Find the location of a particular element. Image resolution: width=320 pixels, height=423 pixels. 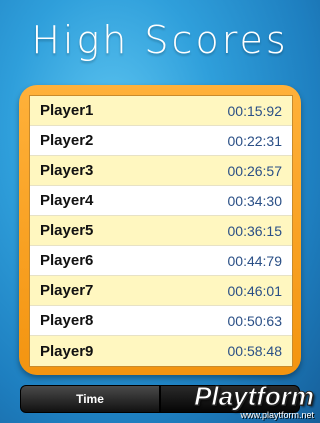

score-row: Player2 00:22:31 is located at coordinates (161, 141).